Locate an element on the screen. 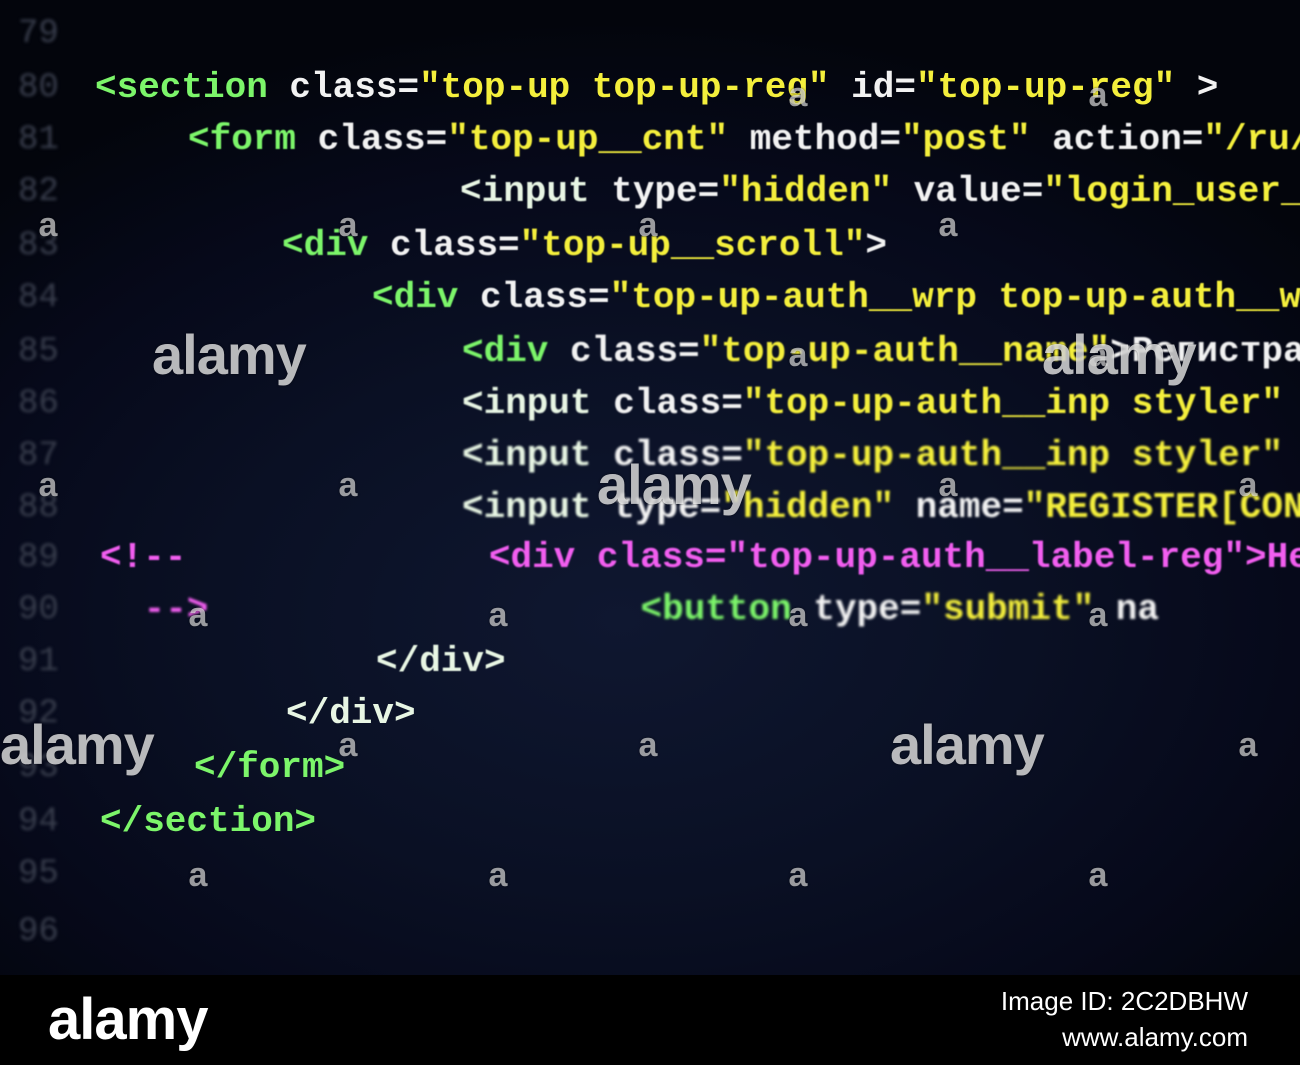  code-token: <button is located at coordinates (716, 609).